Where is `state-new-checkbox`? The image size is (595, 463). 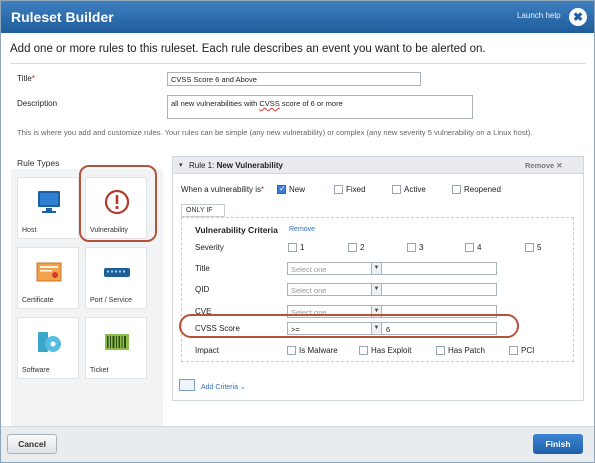
state-new-checkbox is located at coordinates (281, 189).